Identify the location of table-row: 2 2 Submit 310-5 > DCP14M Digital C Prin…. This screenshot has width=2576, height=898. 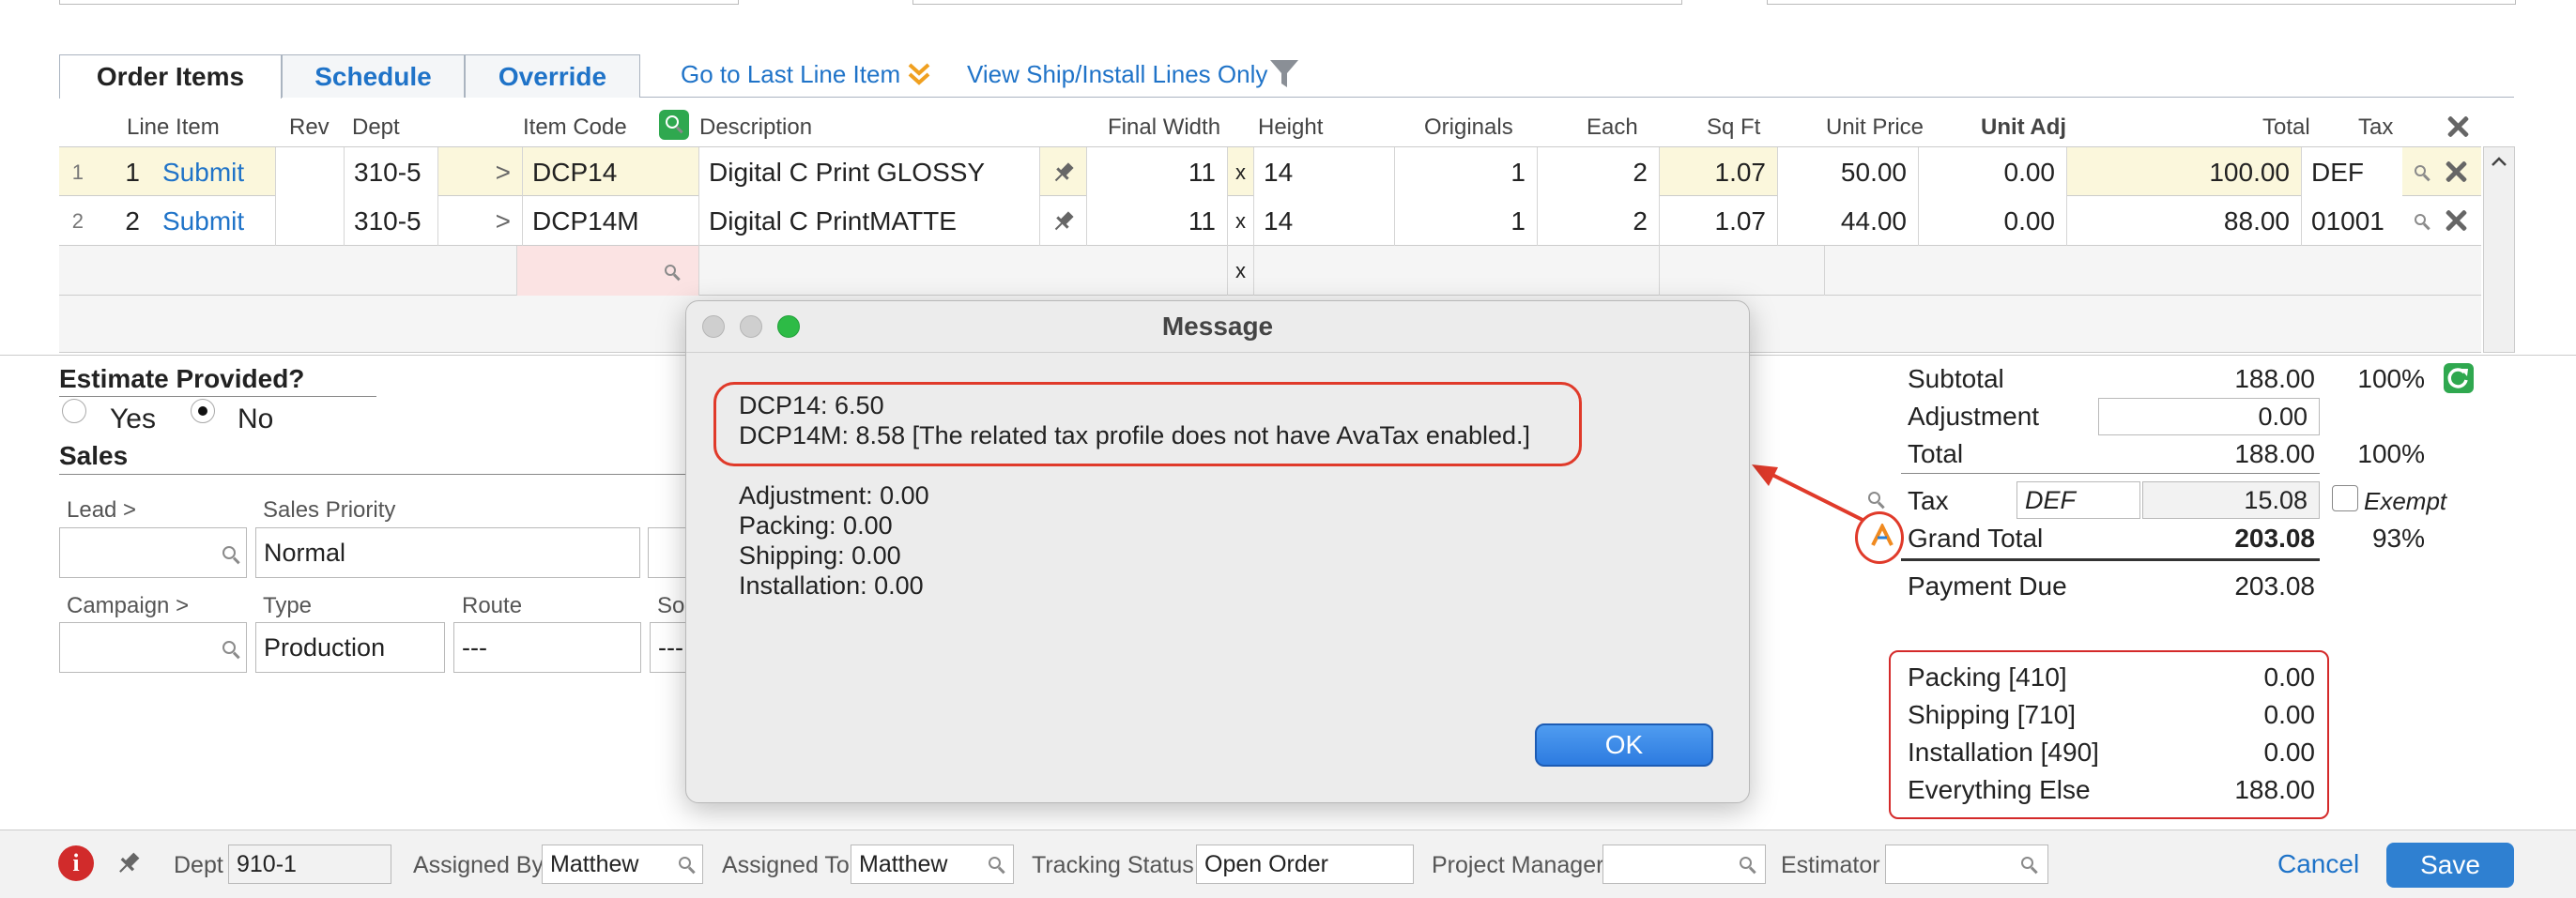
(1270, 221).